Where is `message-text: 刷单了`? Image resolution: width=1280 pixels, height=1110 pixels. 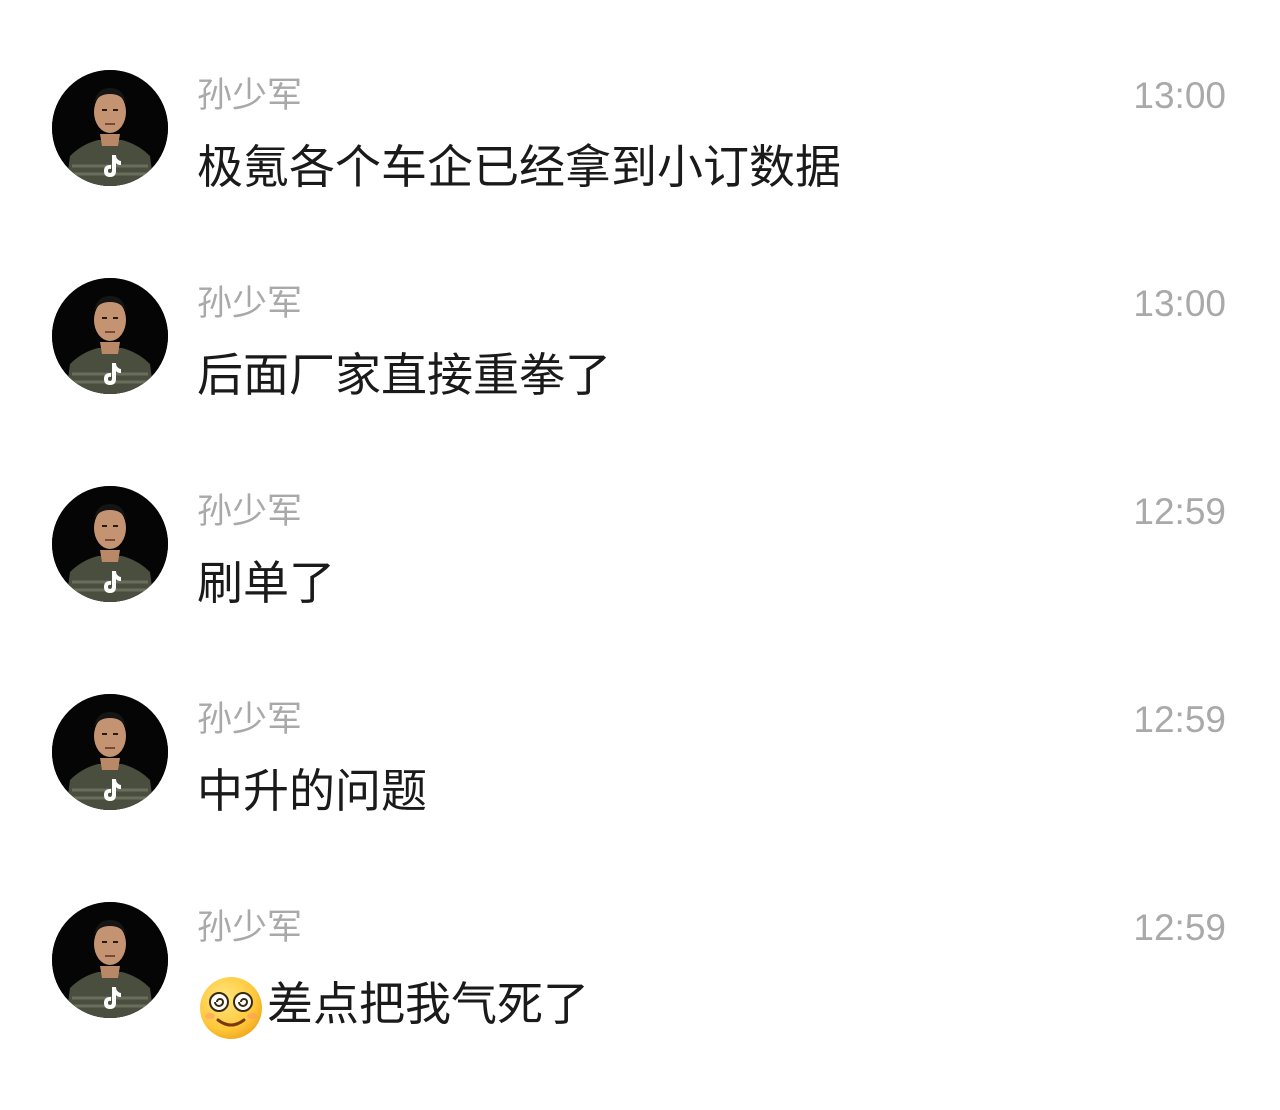 message-text: 刷单了 is located at coordinates (266, 583).